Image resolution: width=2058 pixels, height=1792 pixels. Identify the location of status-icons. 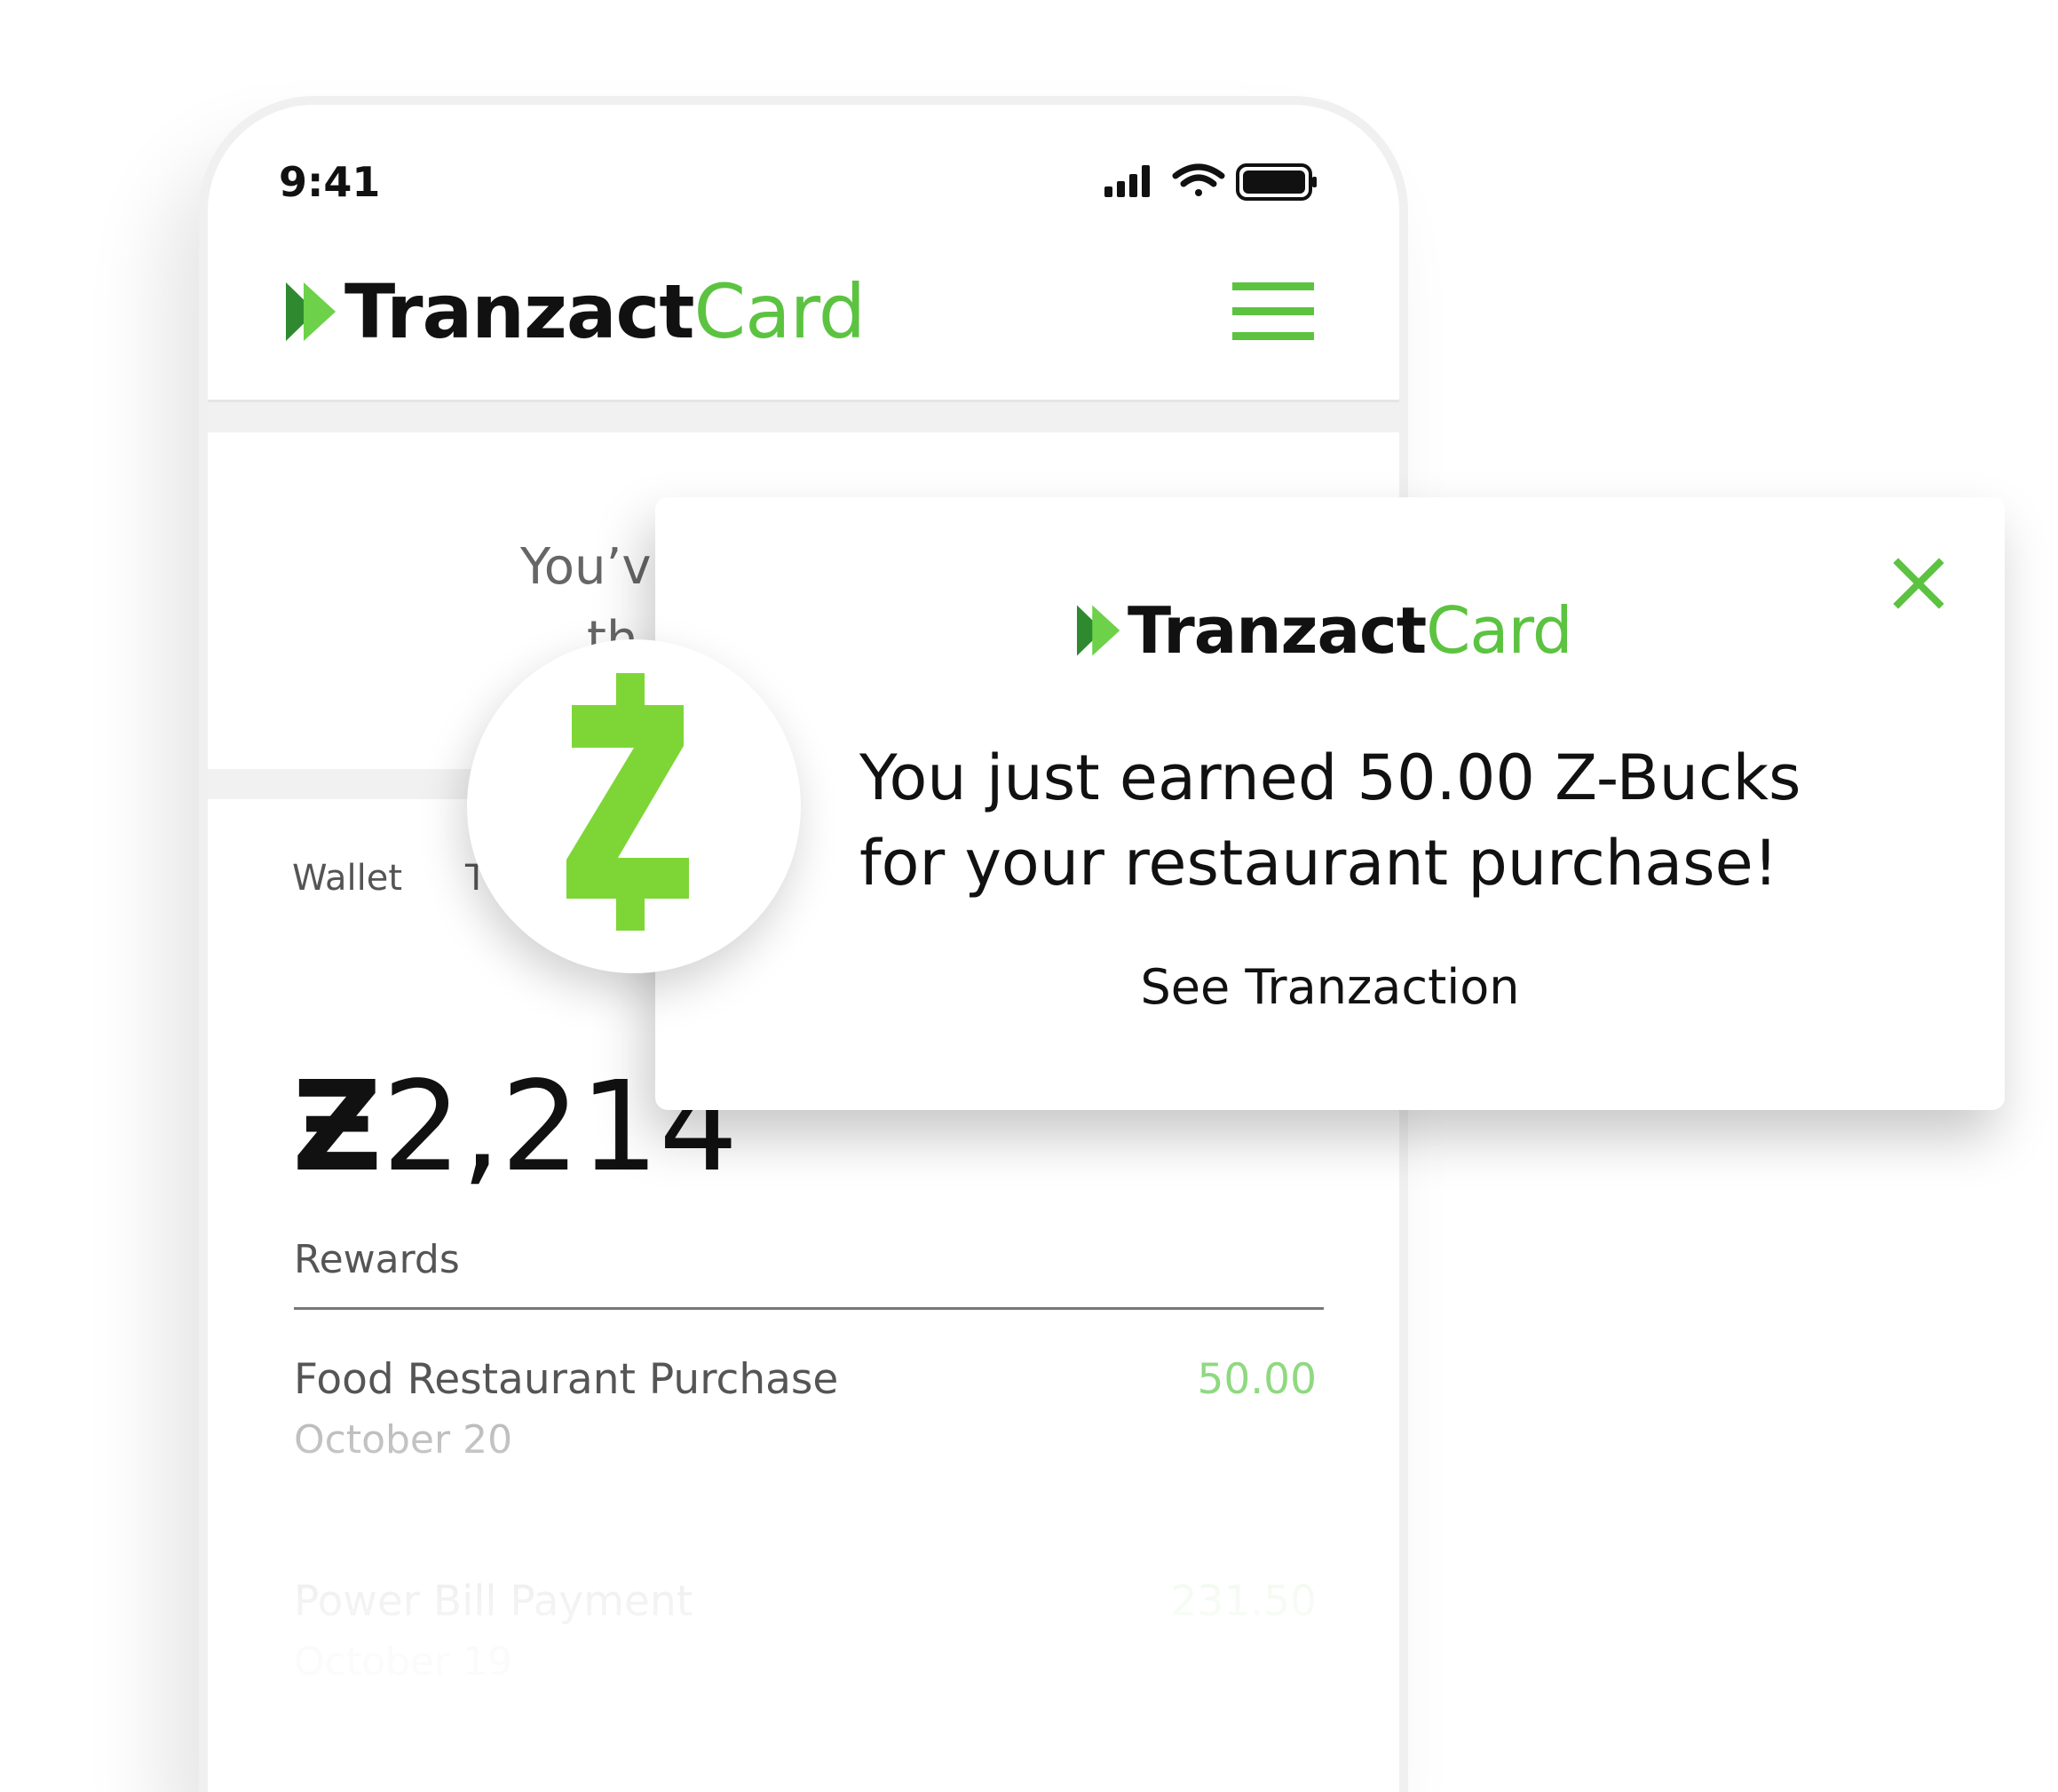
(1210, 182).